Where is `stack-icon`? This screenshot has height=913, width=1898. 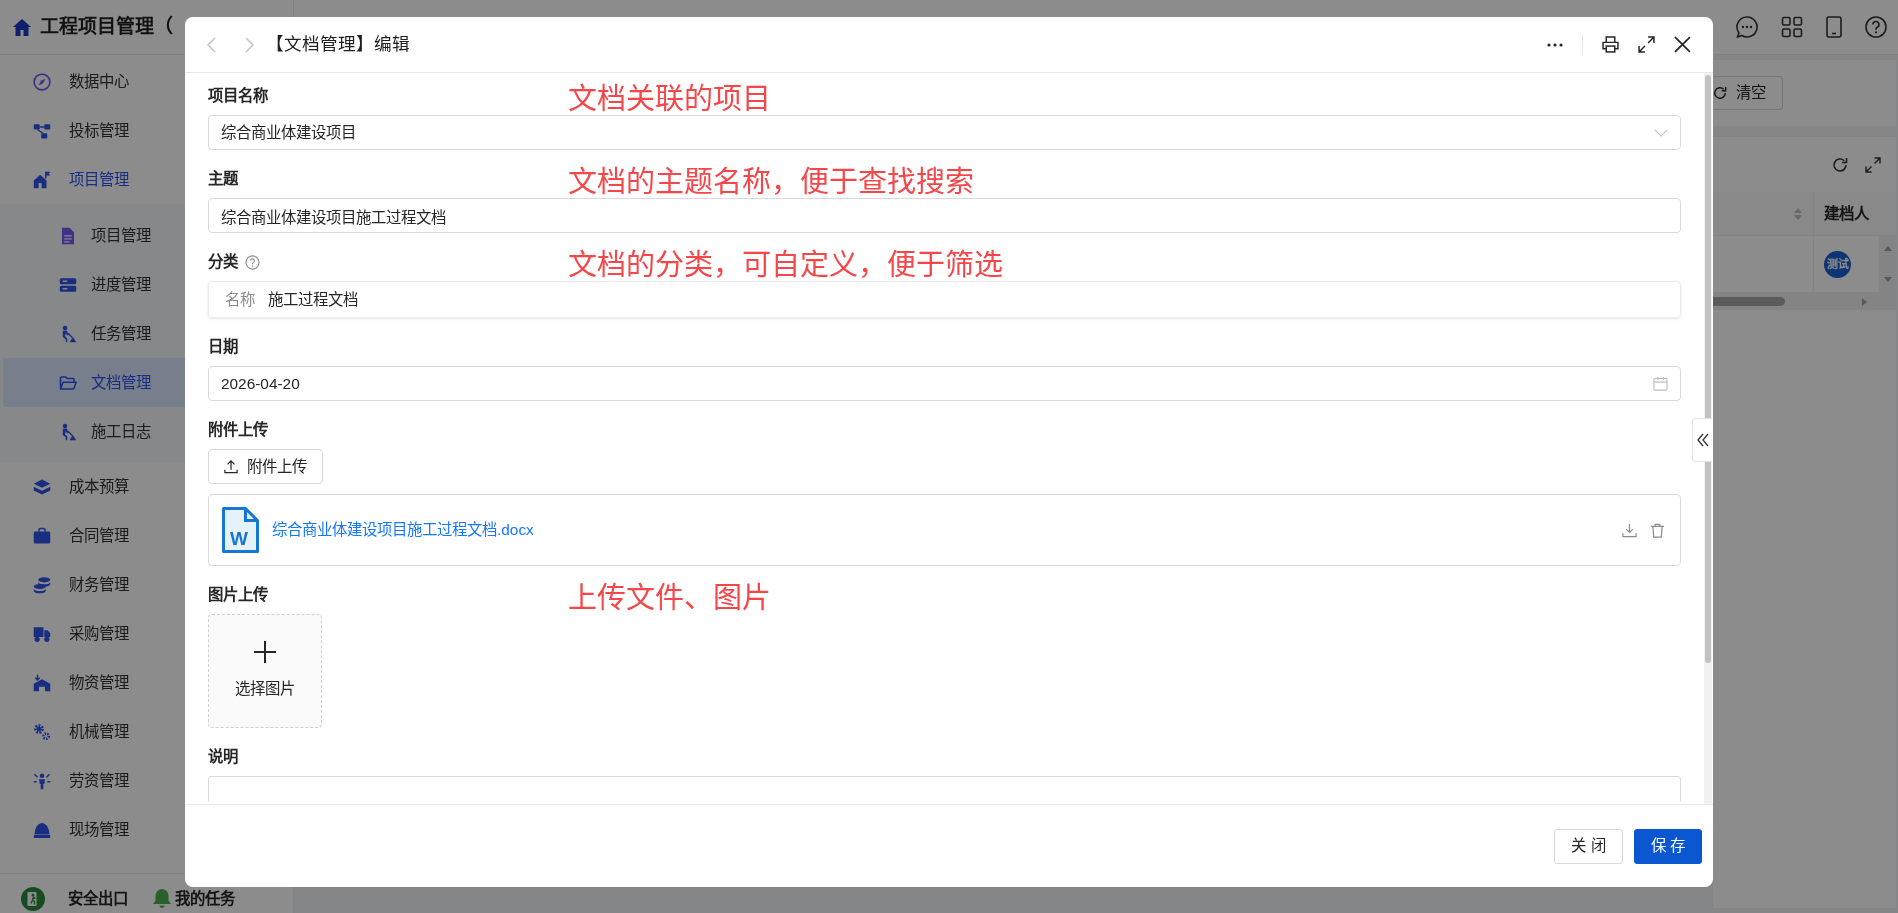
stack-icon is located at coordinates (42, 486).